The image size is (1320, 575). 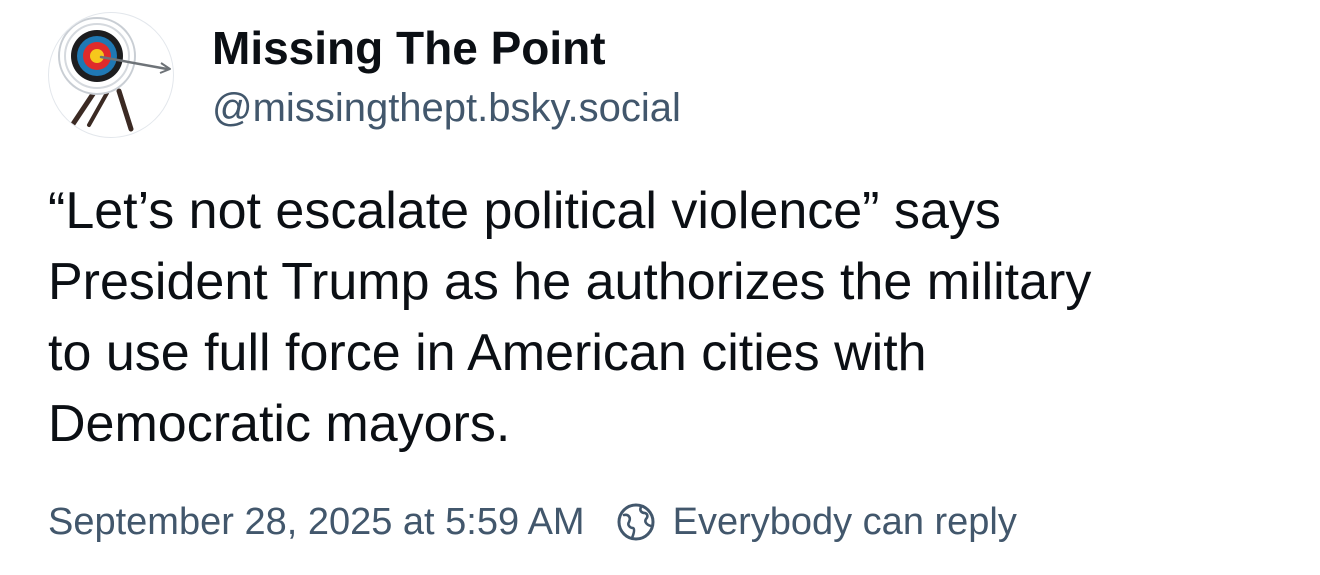 I want to click on post-text-line: Democratic mayors., so click(x=279, y=424).